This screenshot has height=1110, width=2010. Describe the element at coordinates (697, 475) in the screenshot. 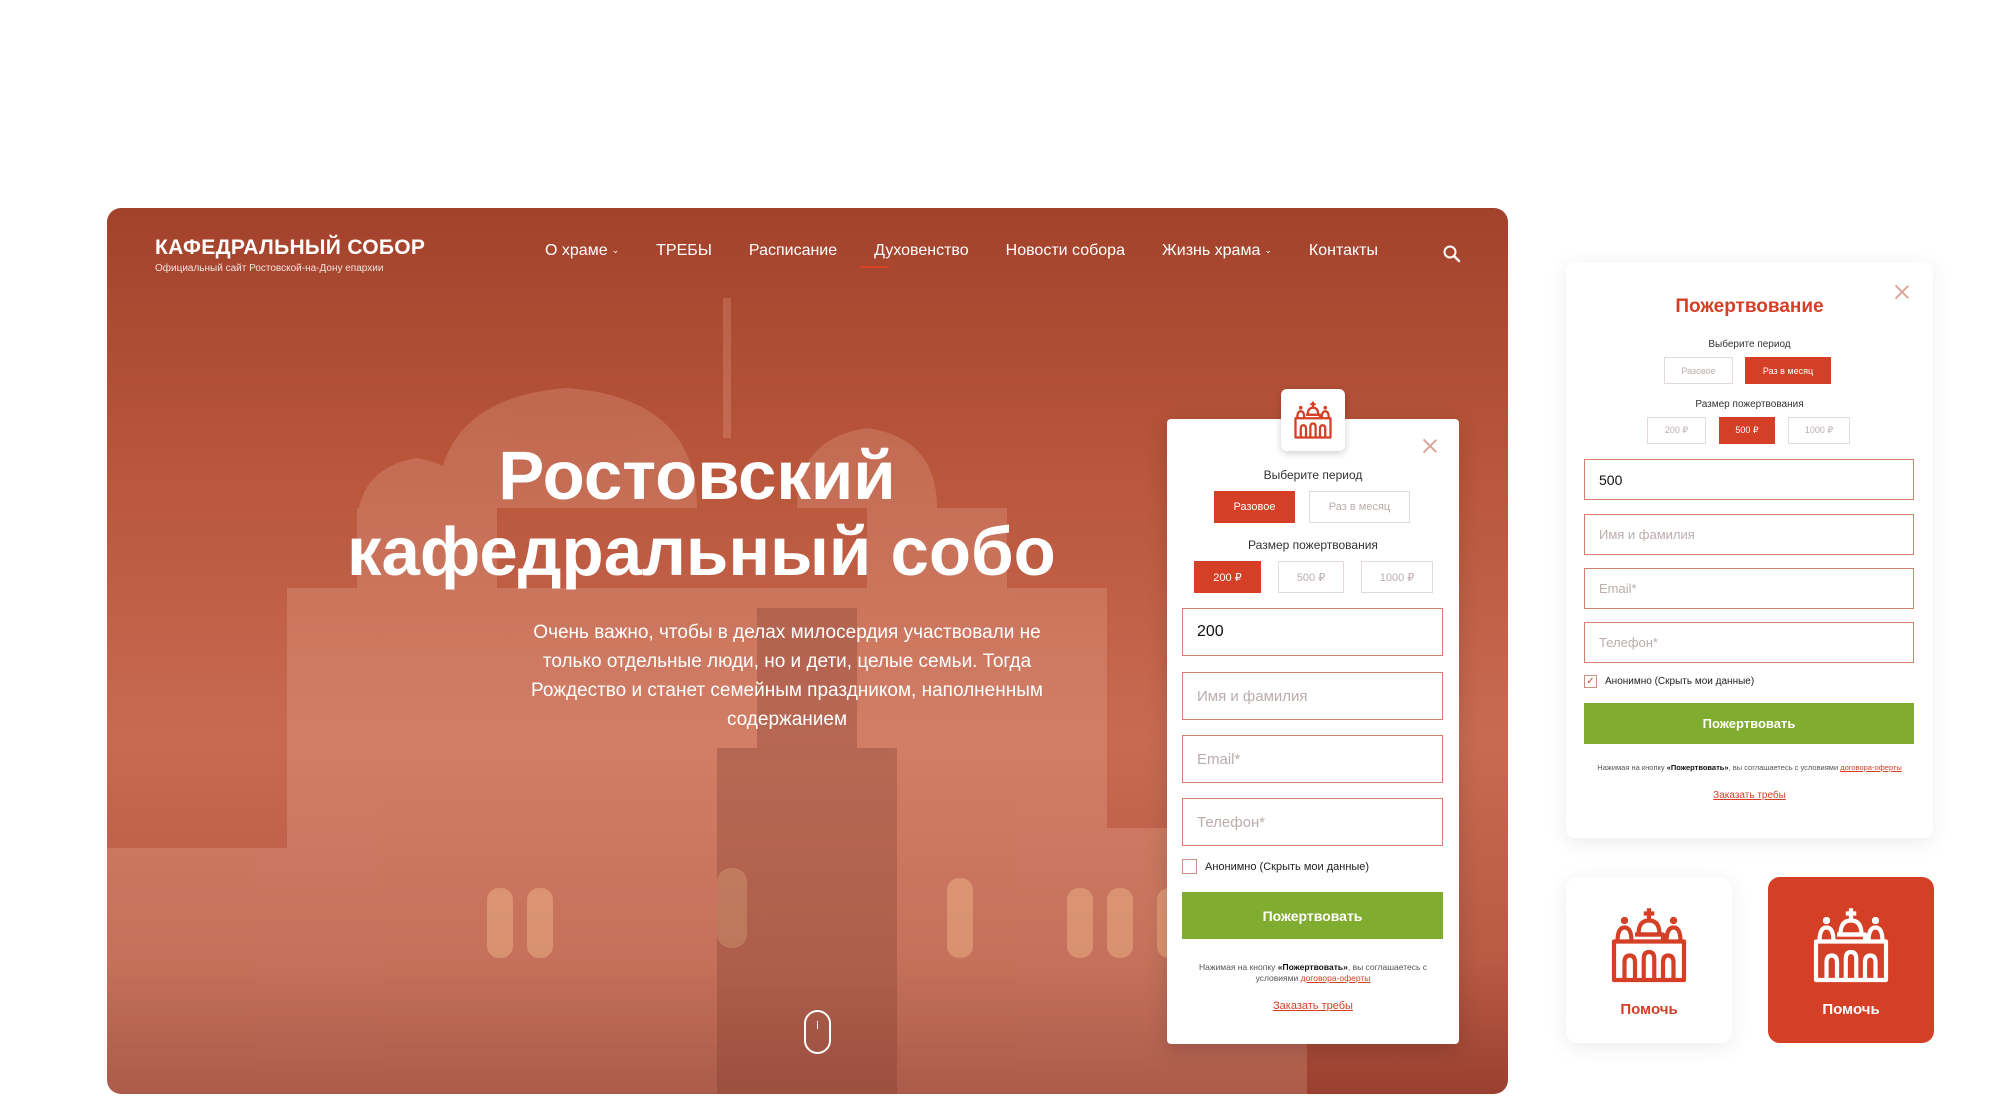

I see `hero-title-line: Ростовский` at that location.